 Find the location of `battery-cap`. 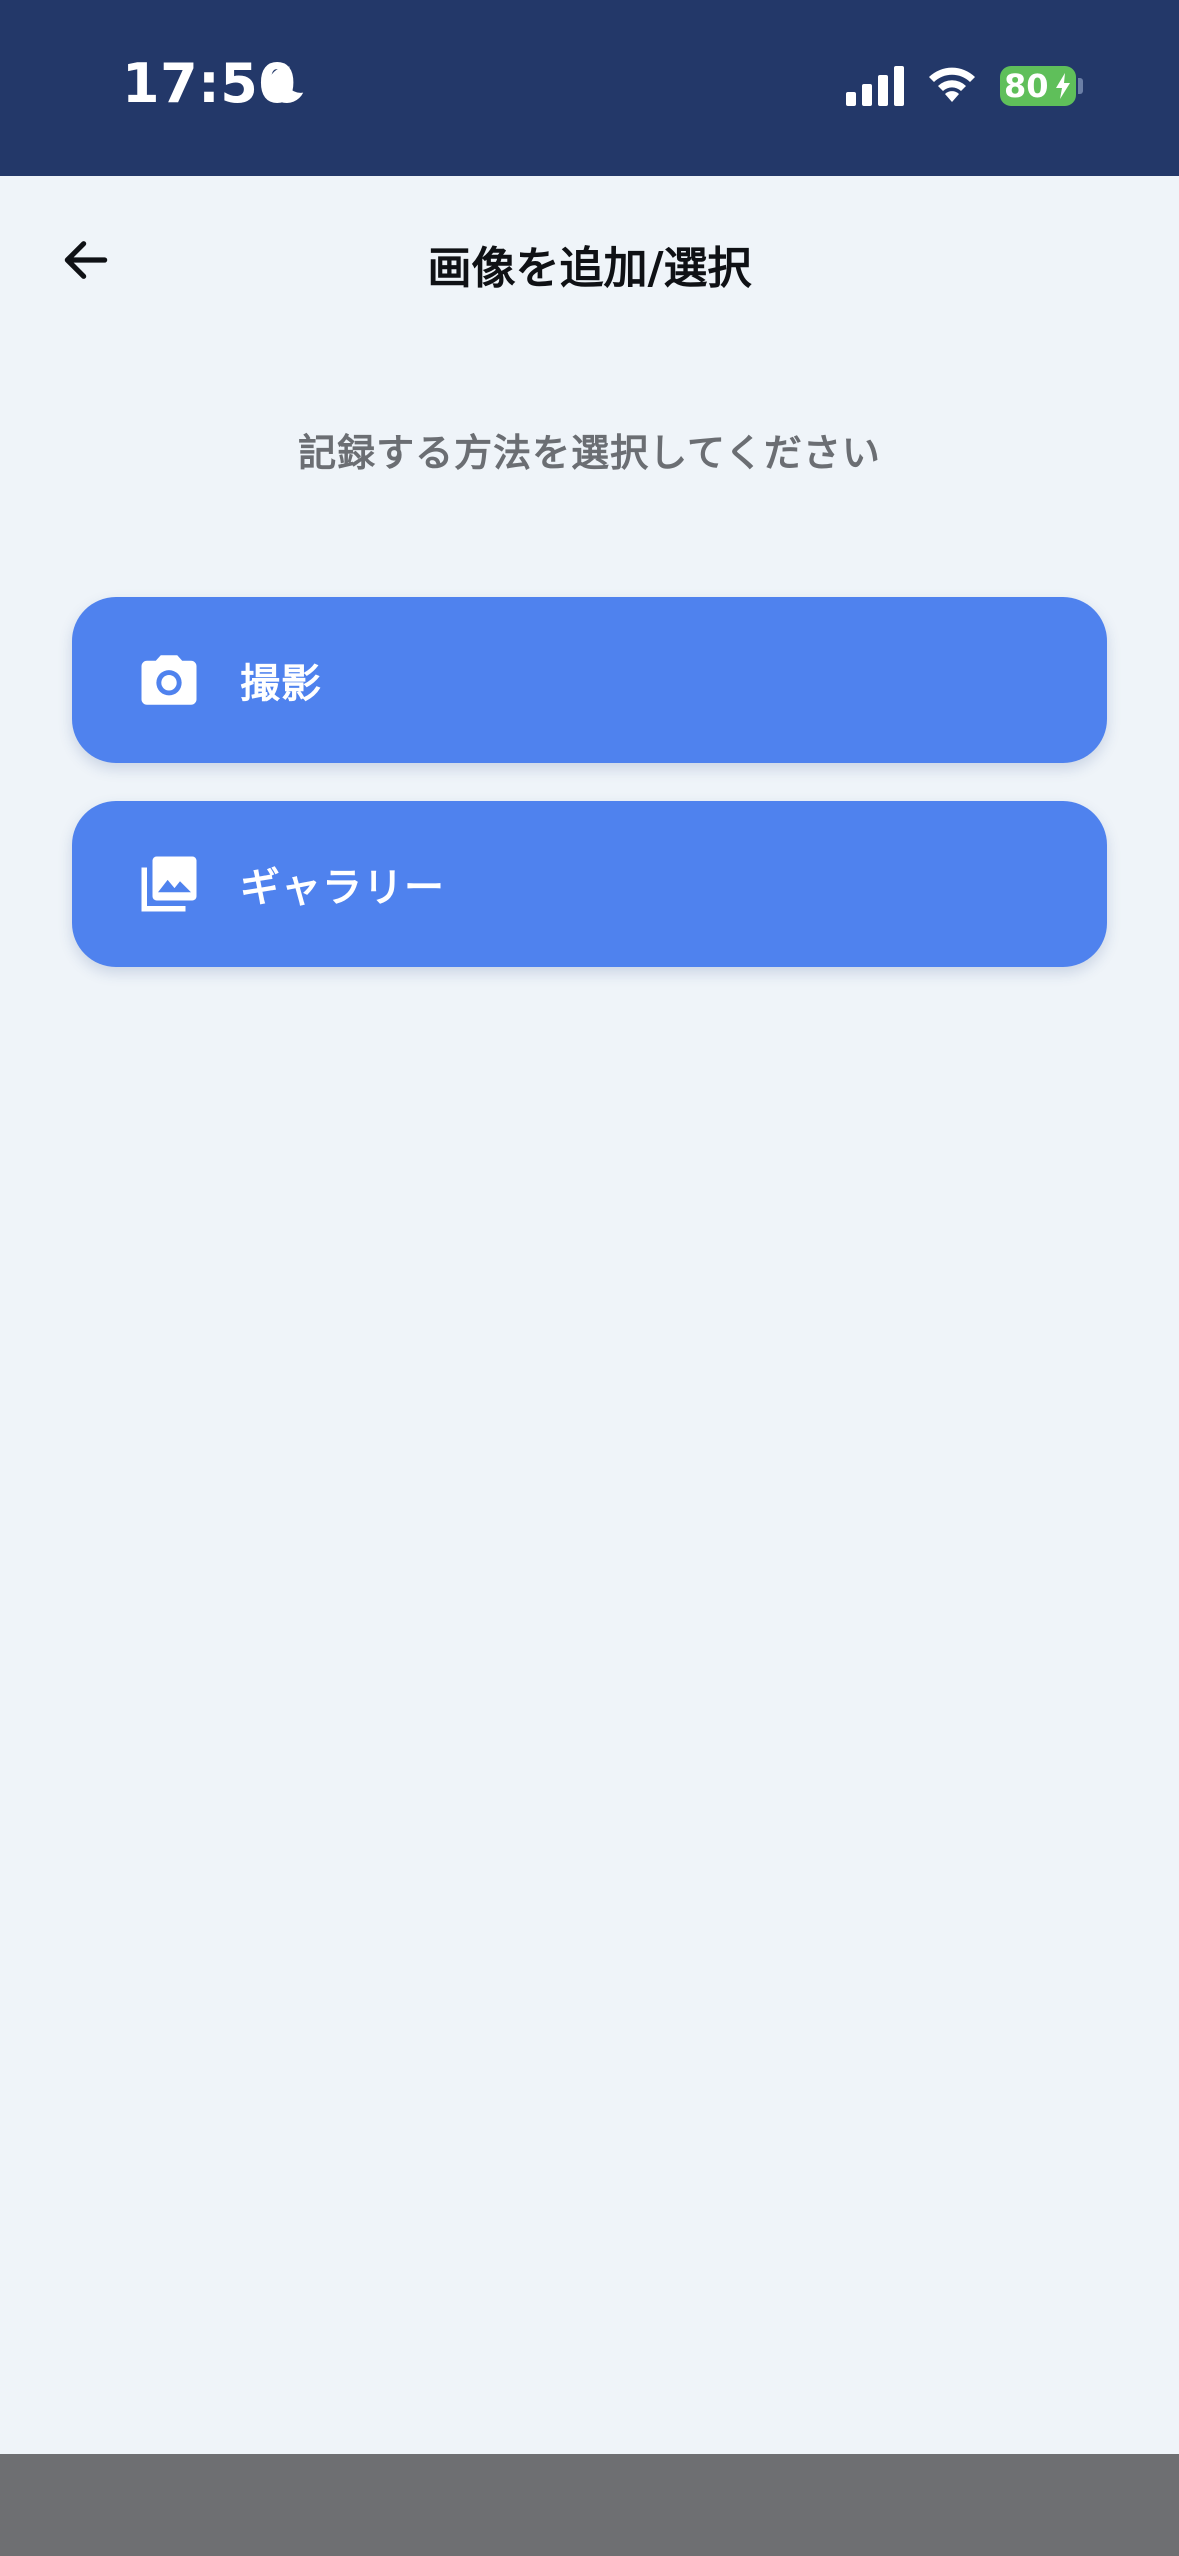

battery-cap is located at coordinates (1080, 86).